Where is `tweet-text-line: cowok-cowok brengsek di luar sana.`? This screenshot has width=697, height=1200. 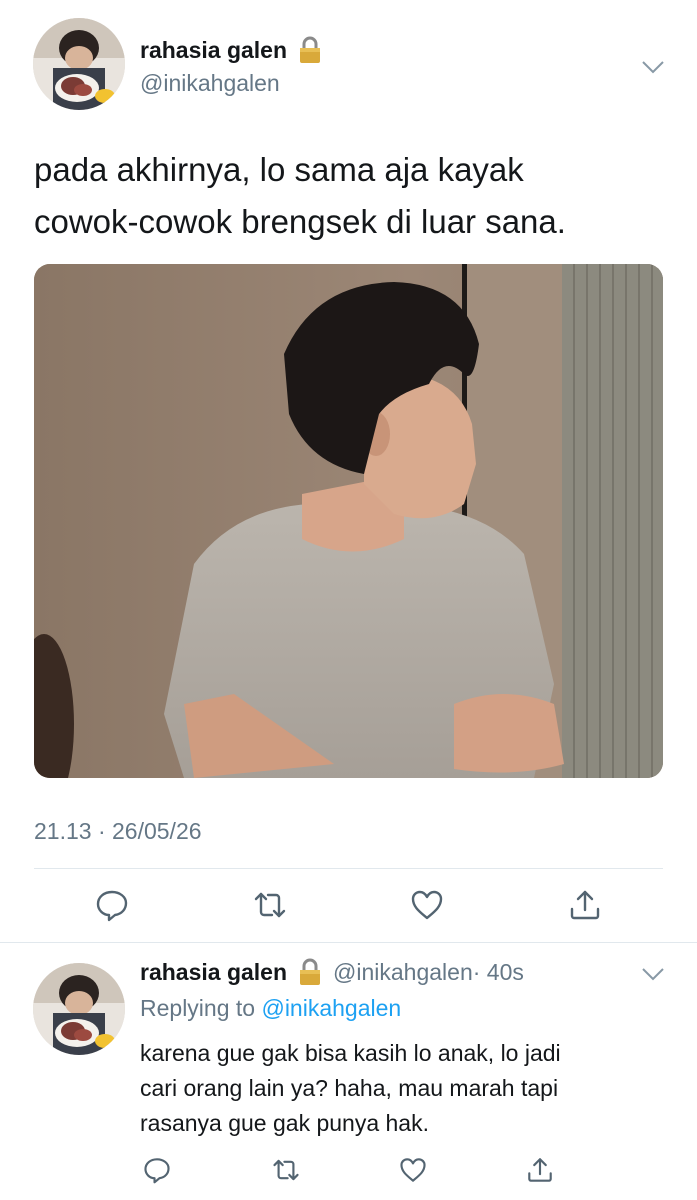
tweet-text-line: cowok-cowok brengsek di luar sana. is located at coordinates (300, 221).